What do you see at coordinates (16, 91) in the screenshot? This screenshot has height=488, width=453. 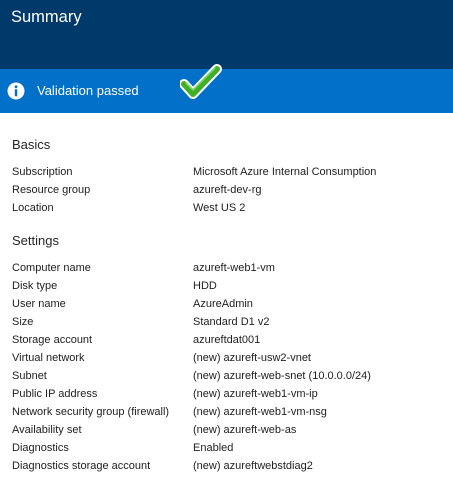 I see `info-icon` at bounding box center [16, 91].